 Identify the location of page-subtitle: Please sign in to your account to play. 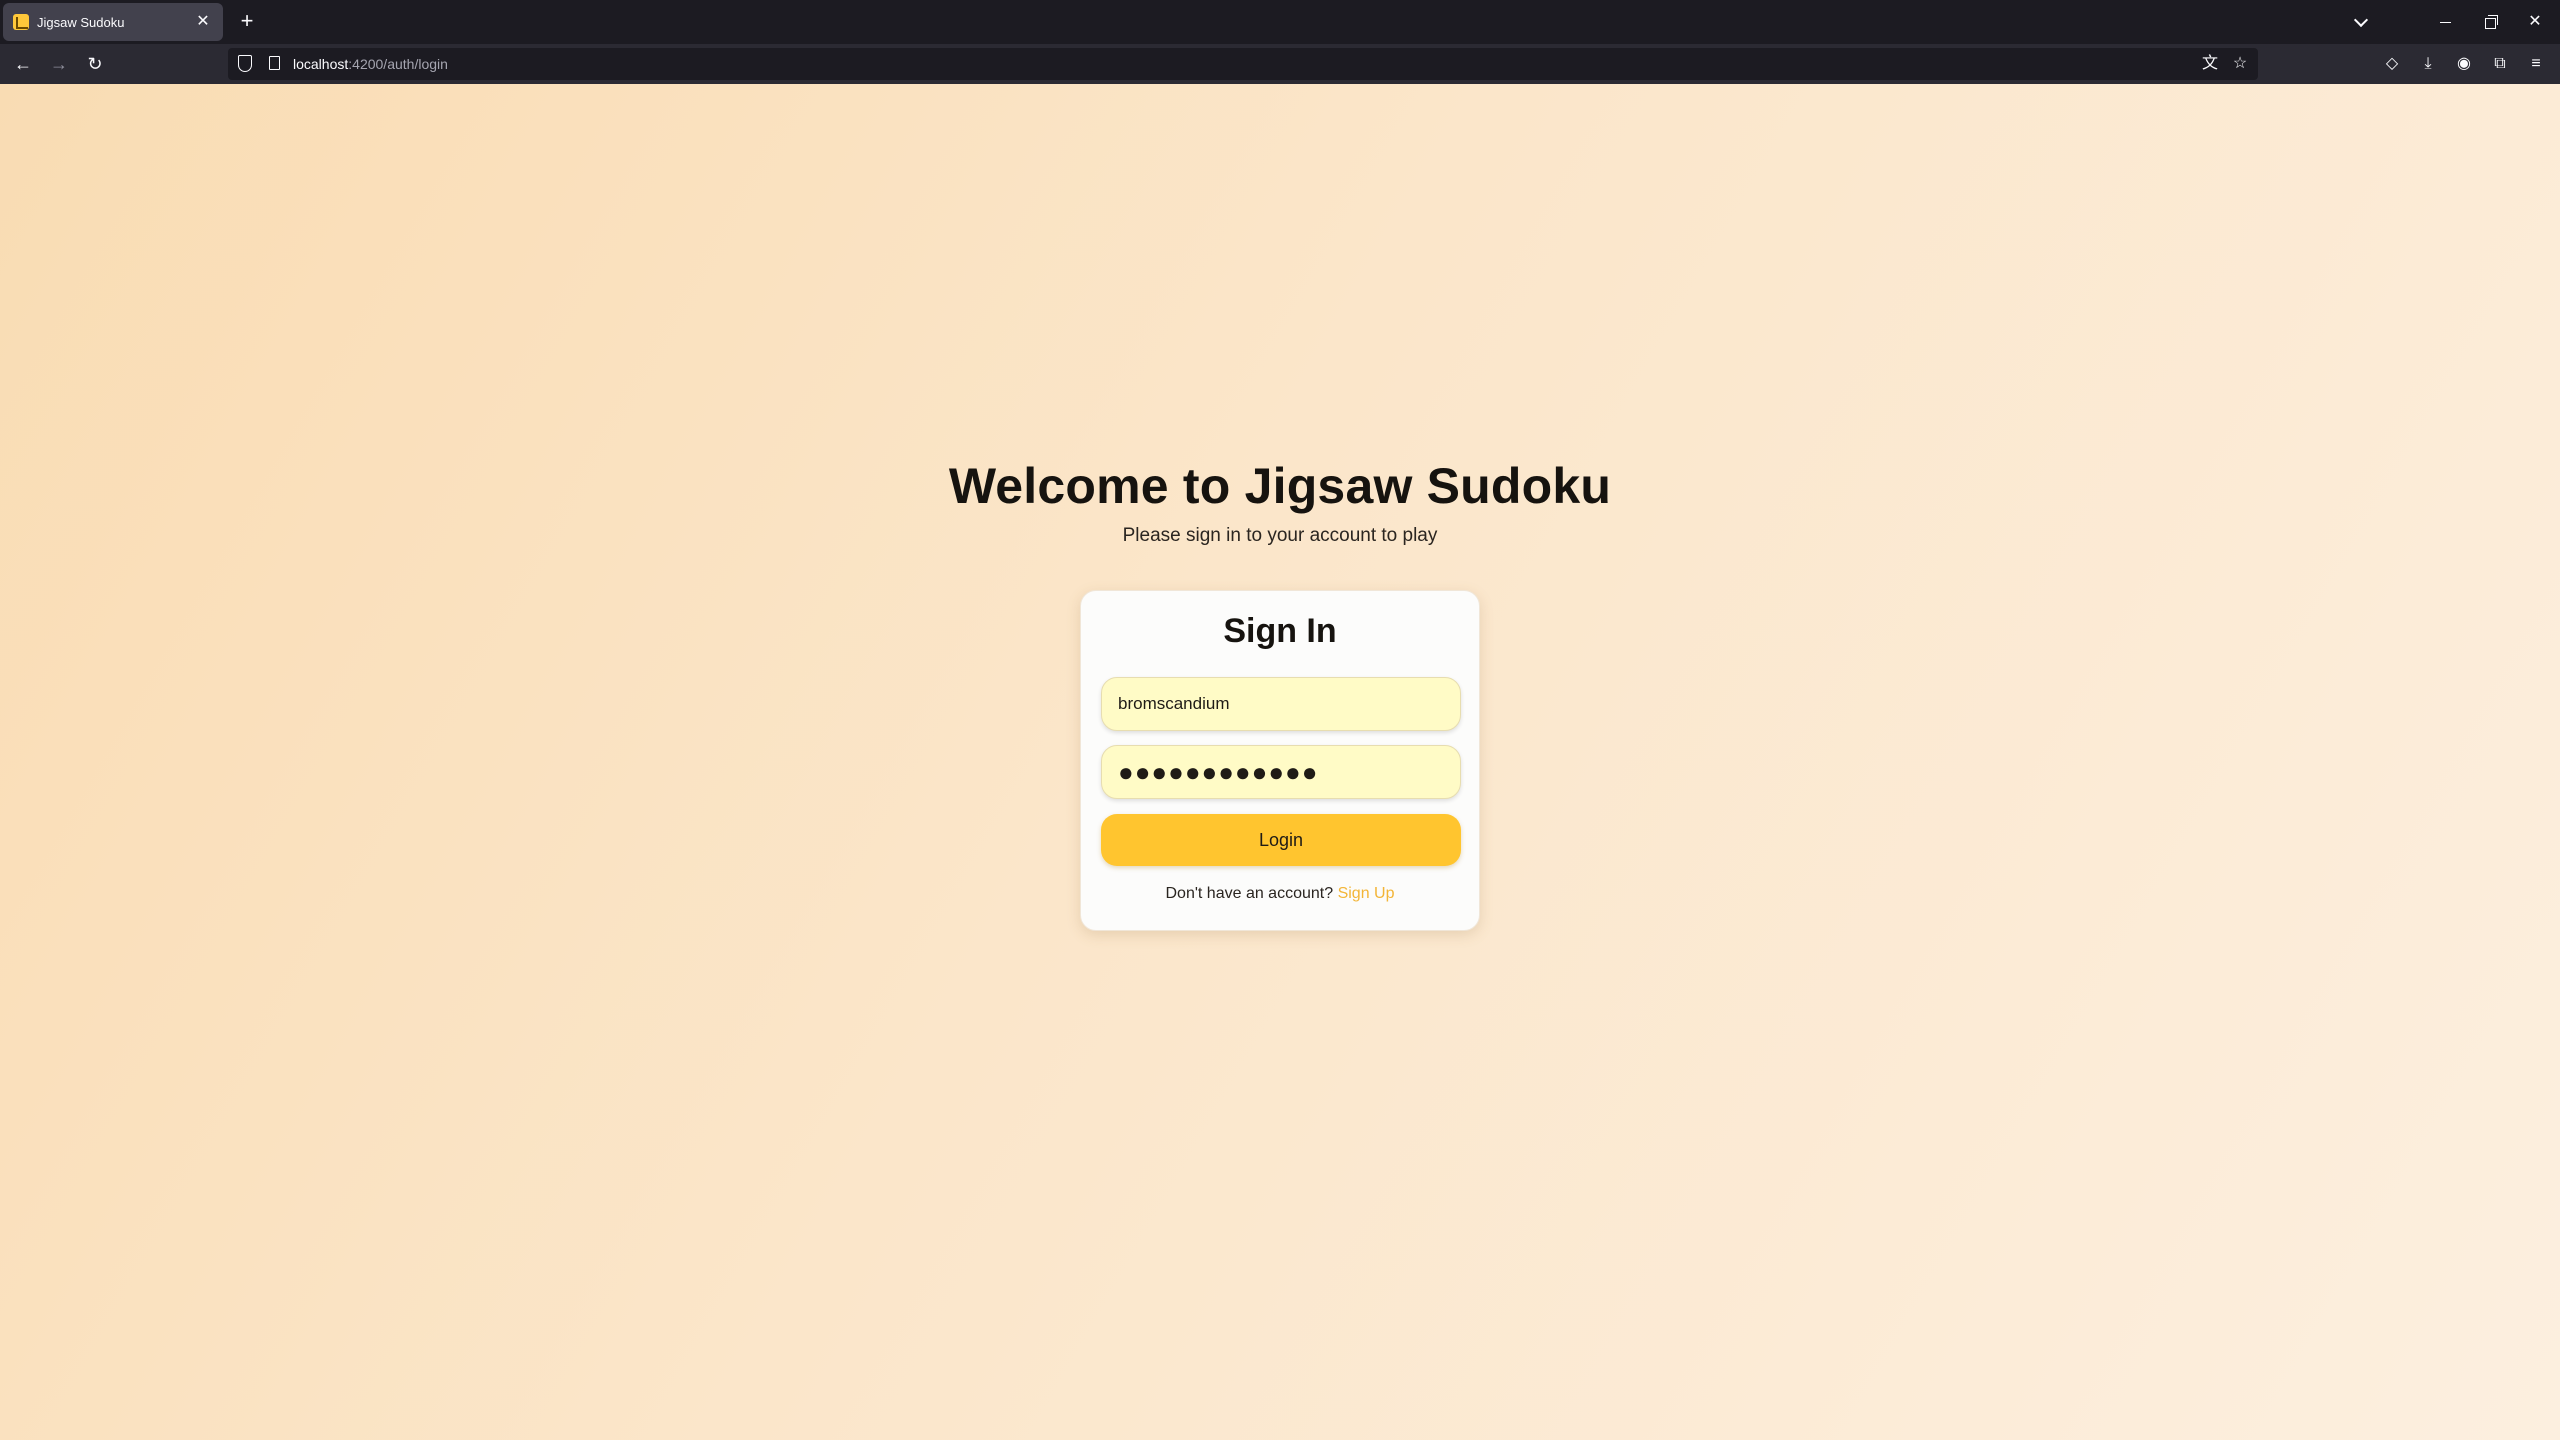
(1280, 535).